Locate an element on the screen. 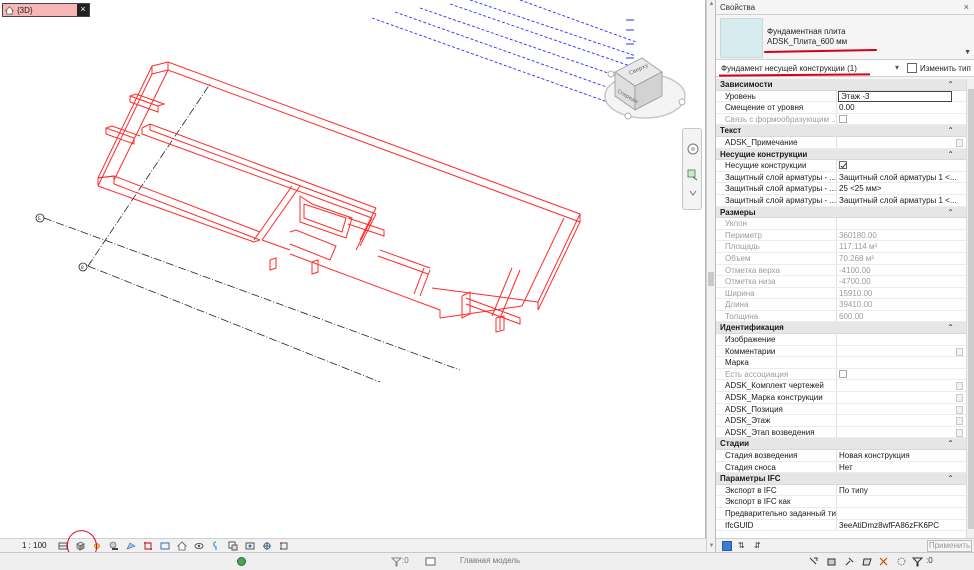 This screenshot has height=570, width=974. render-icon is located at coordinates (131, 546).